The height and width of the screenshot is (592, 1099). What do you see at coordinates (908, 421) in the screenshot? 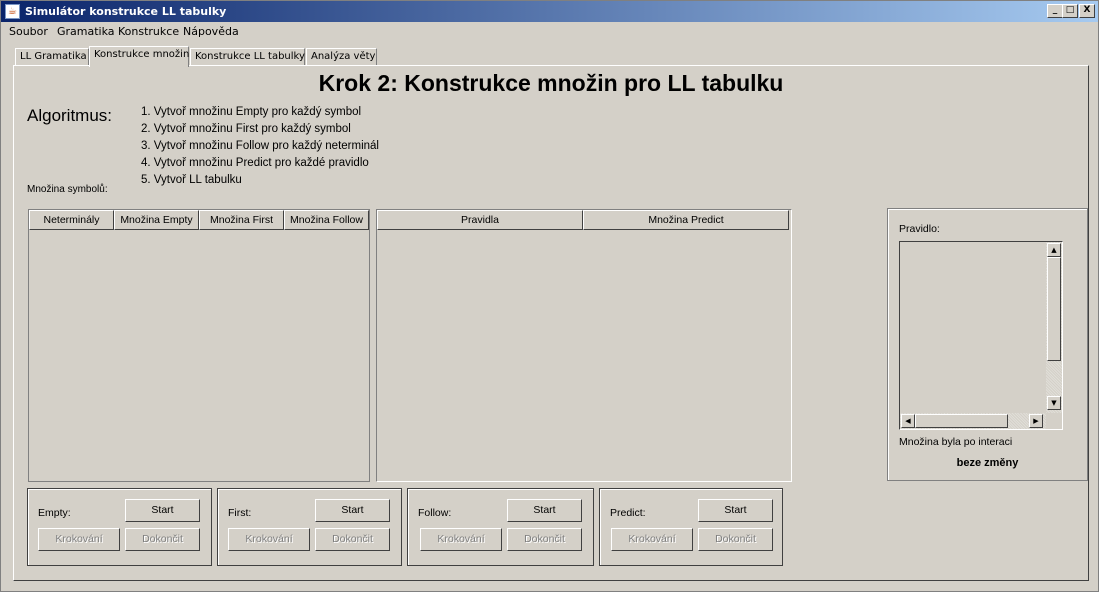
I see `arrow-left-icon: ◀` at bounding box center [908, 421].